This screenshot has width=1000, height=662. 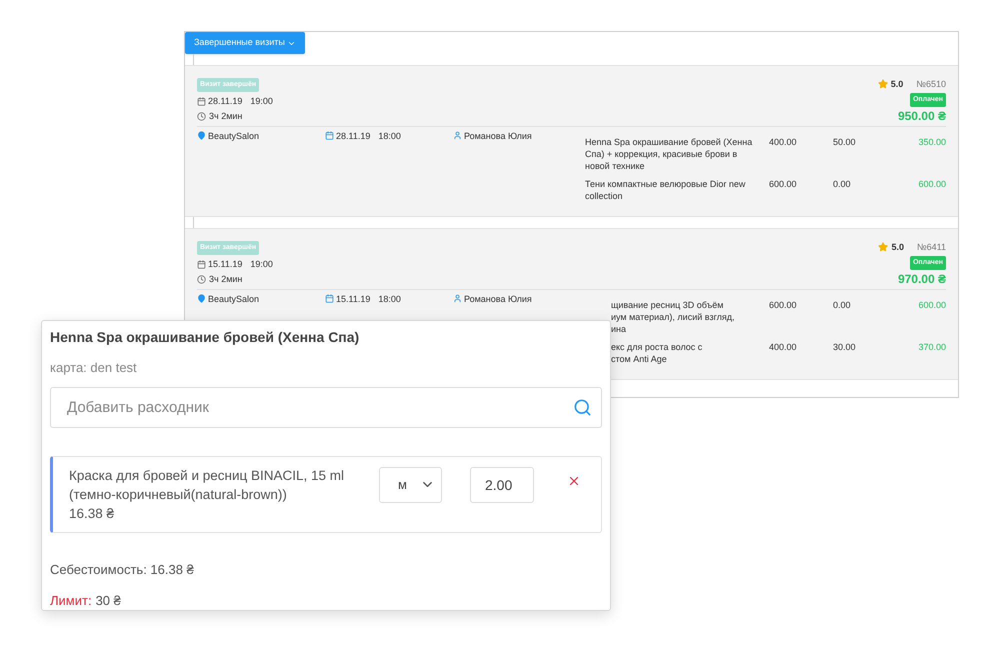 What do you see at coordinates (410, 484) in the screenshot?
I see `unit-select: м` at bounding box center [410, 484].